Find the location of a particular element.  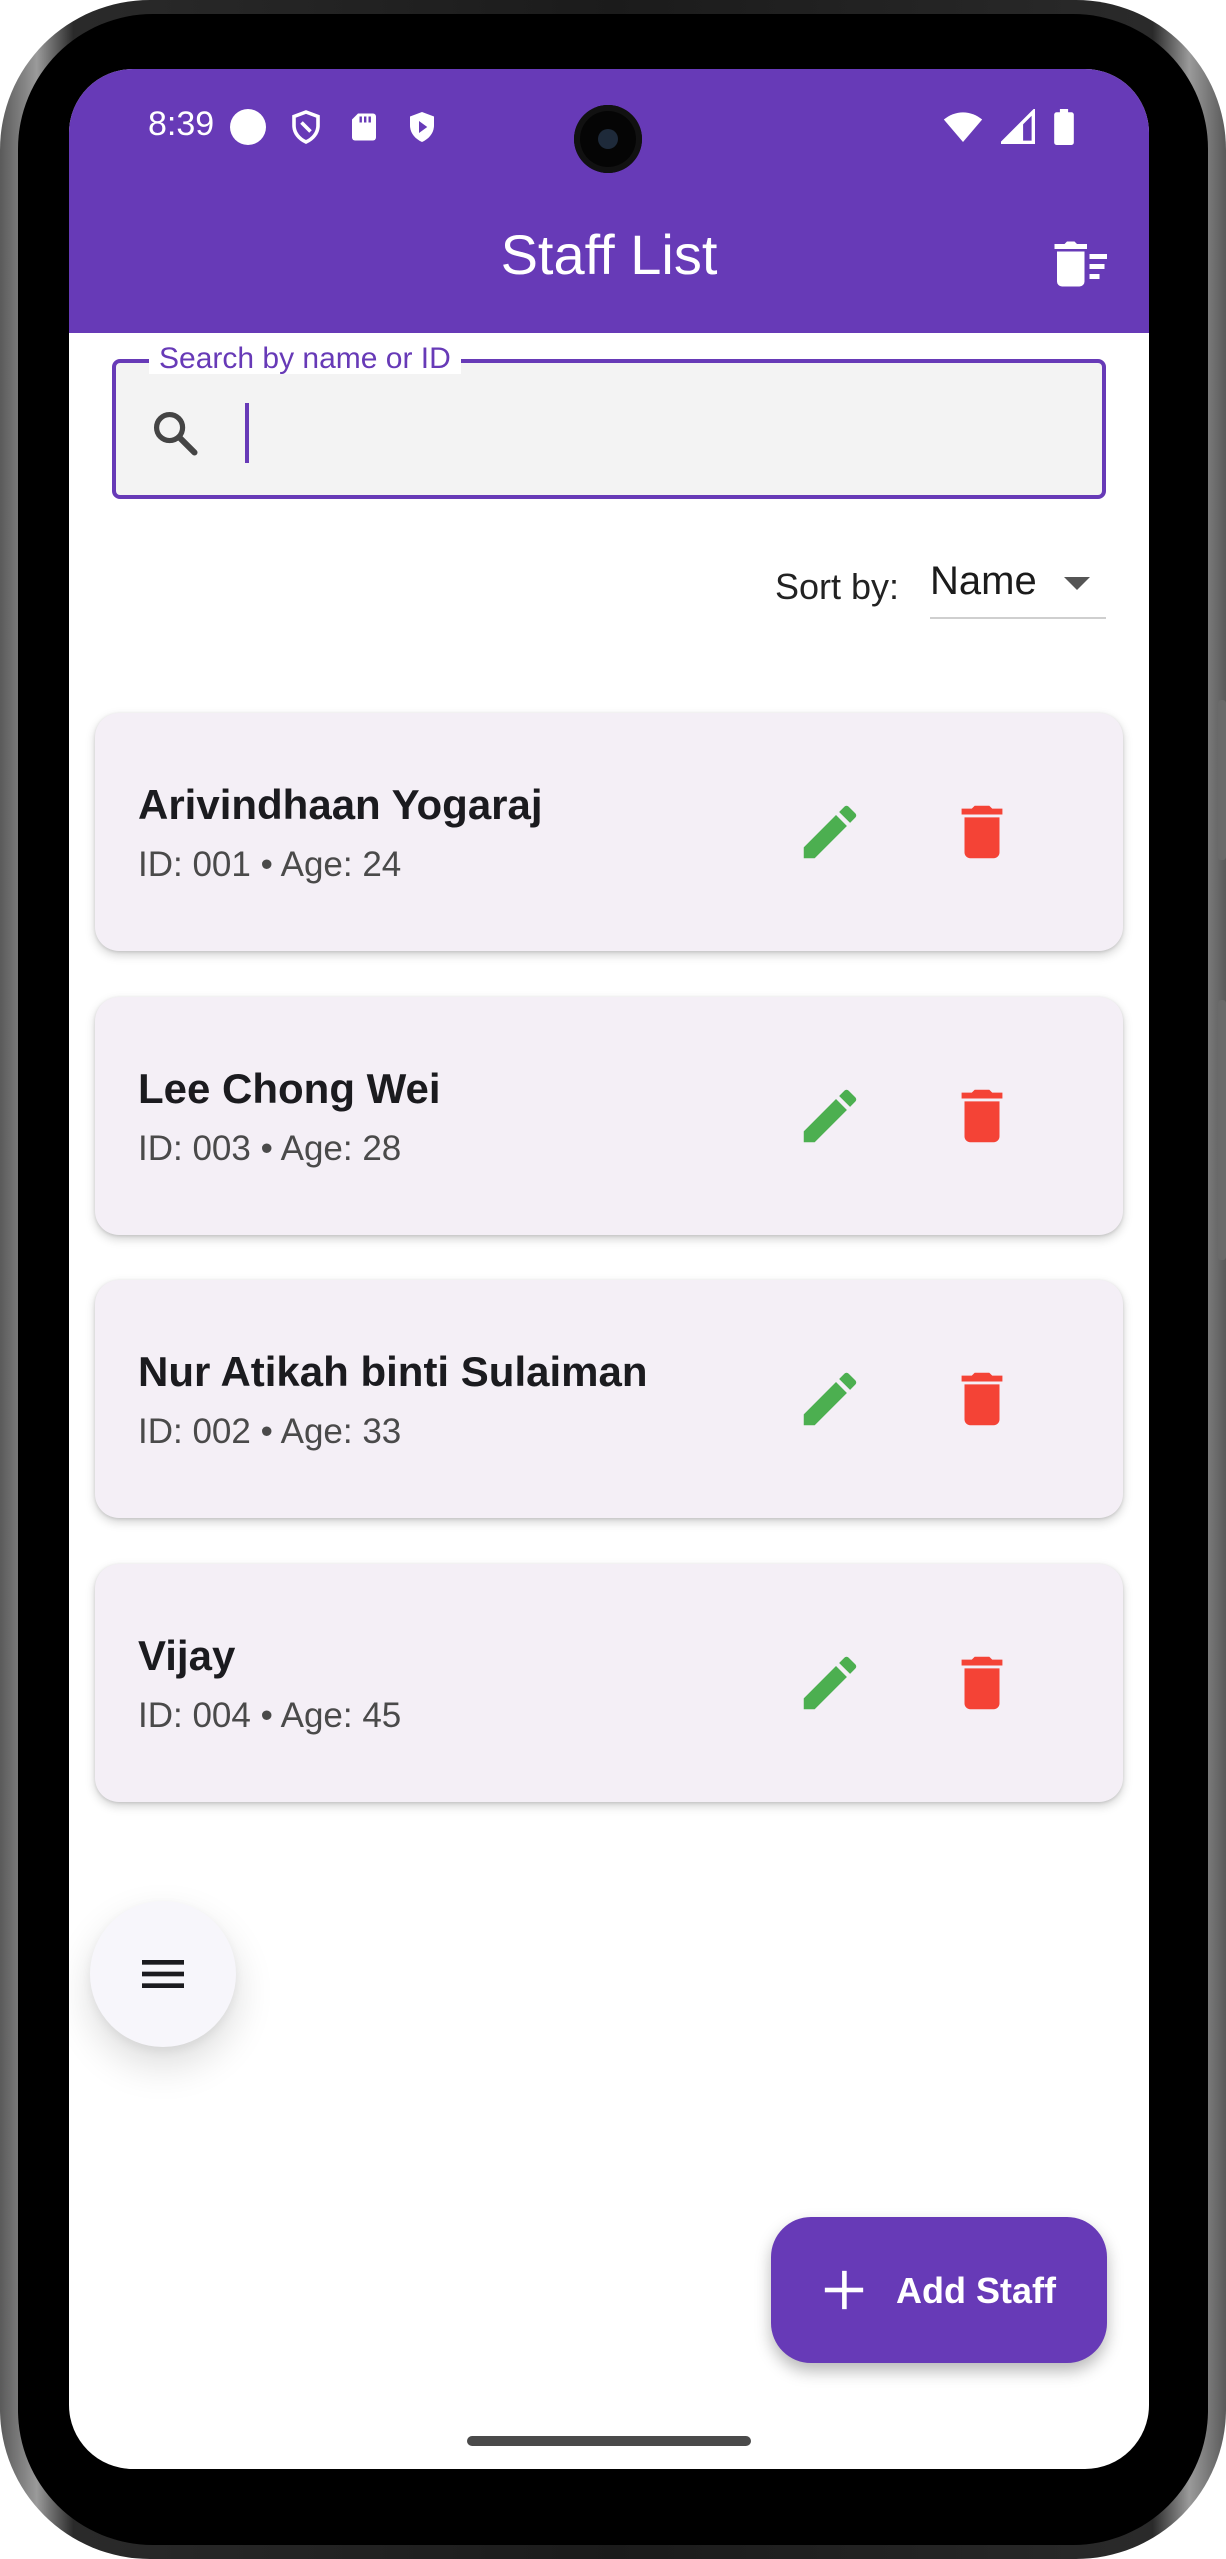

menu-button is located at coordinates (163, 1974).